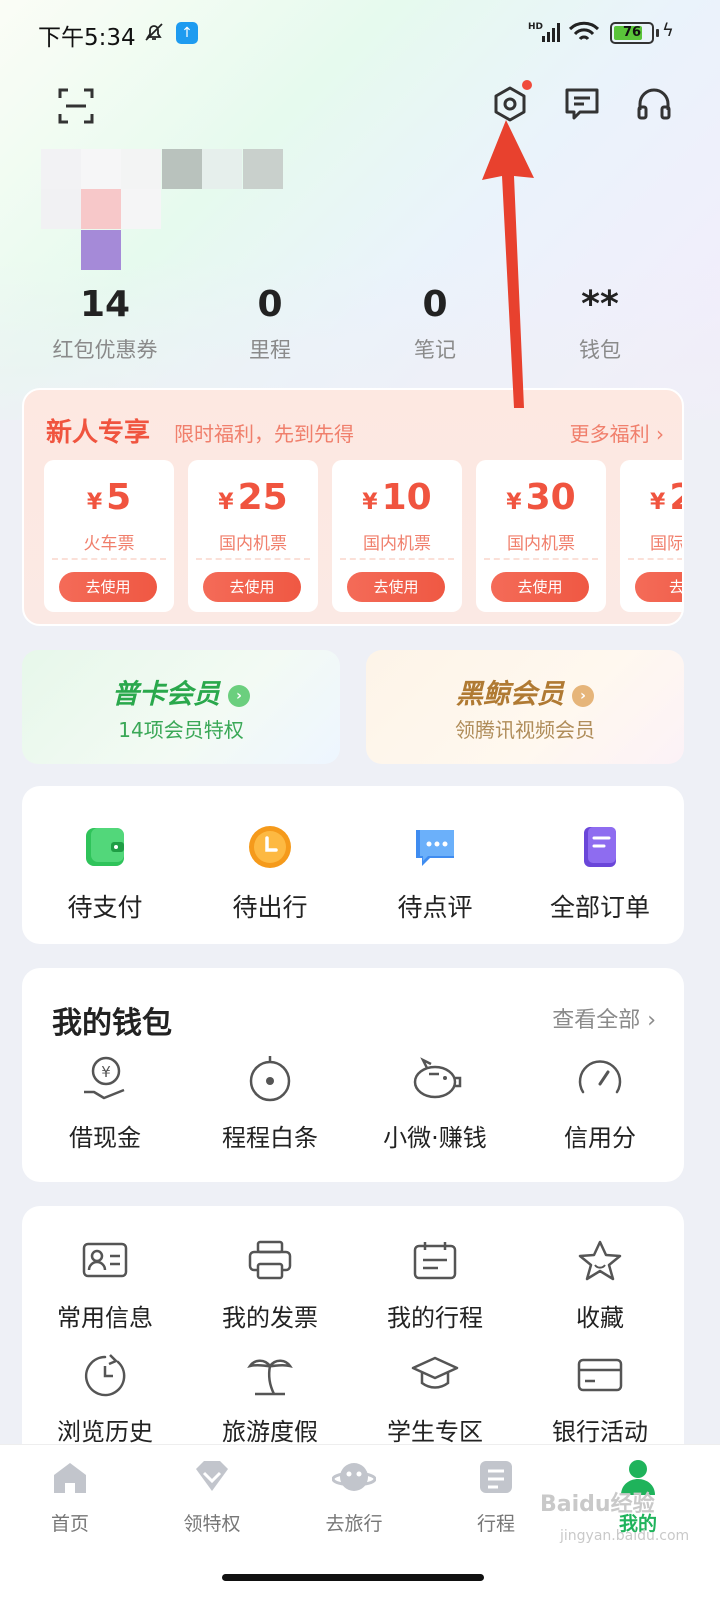  I want to click on wallet-item-label: 借现金, so click(105, 1138).